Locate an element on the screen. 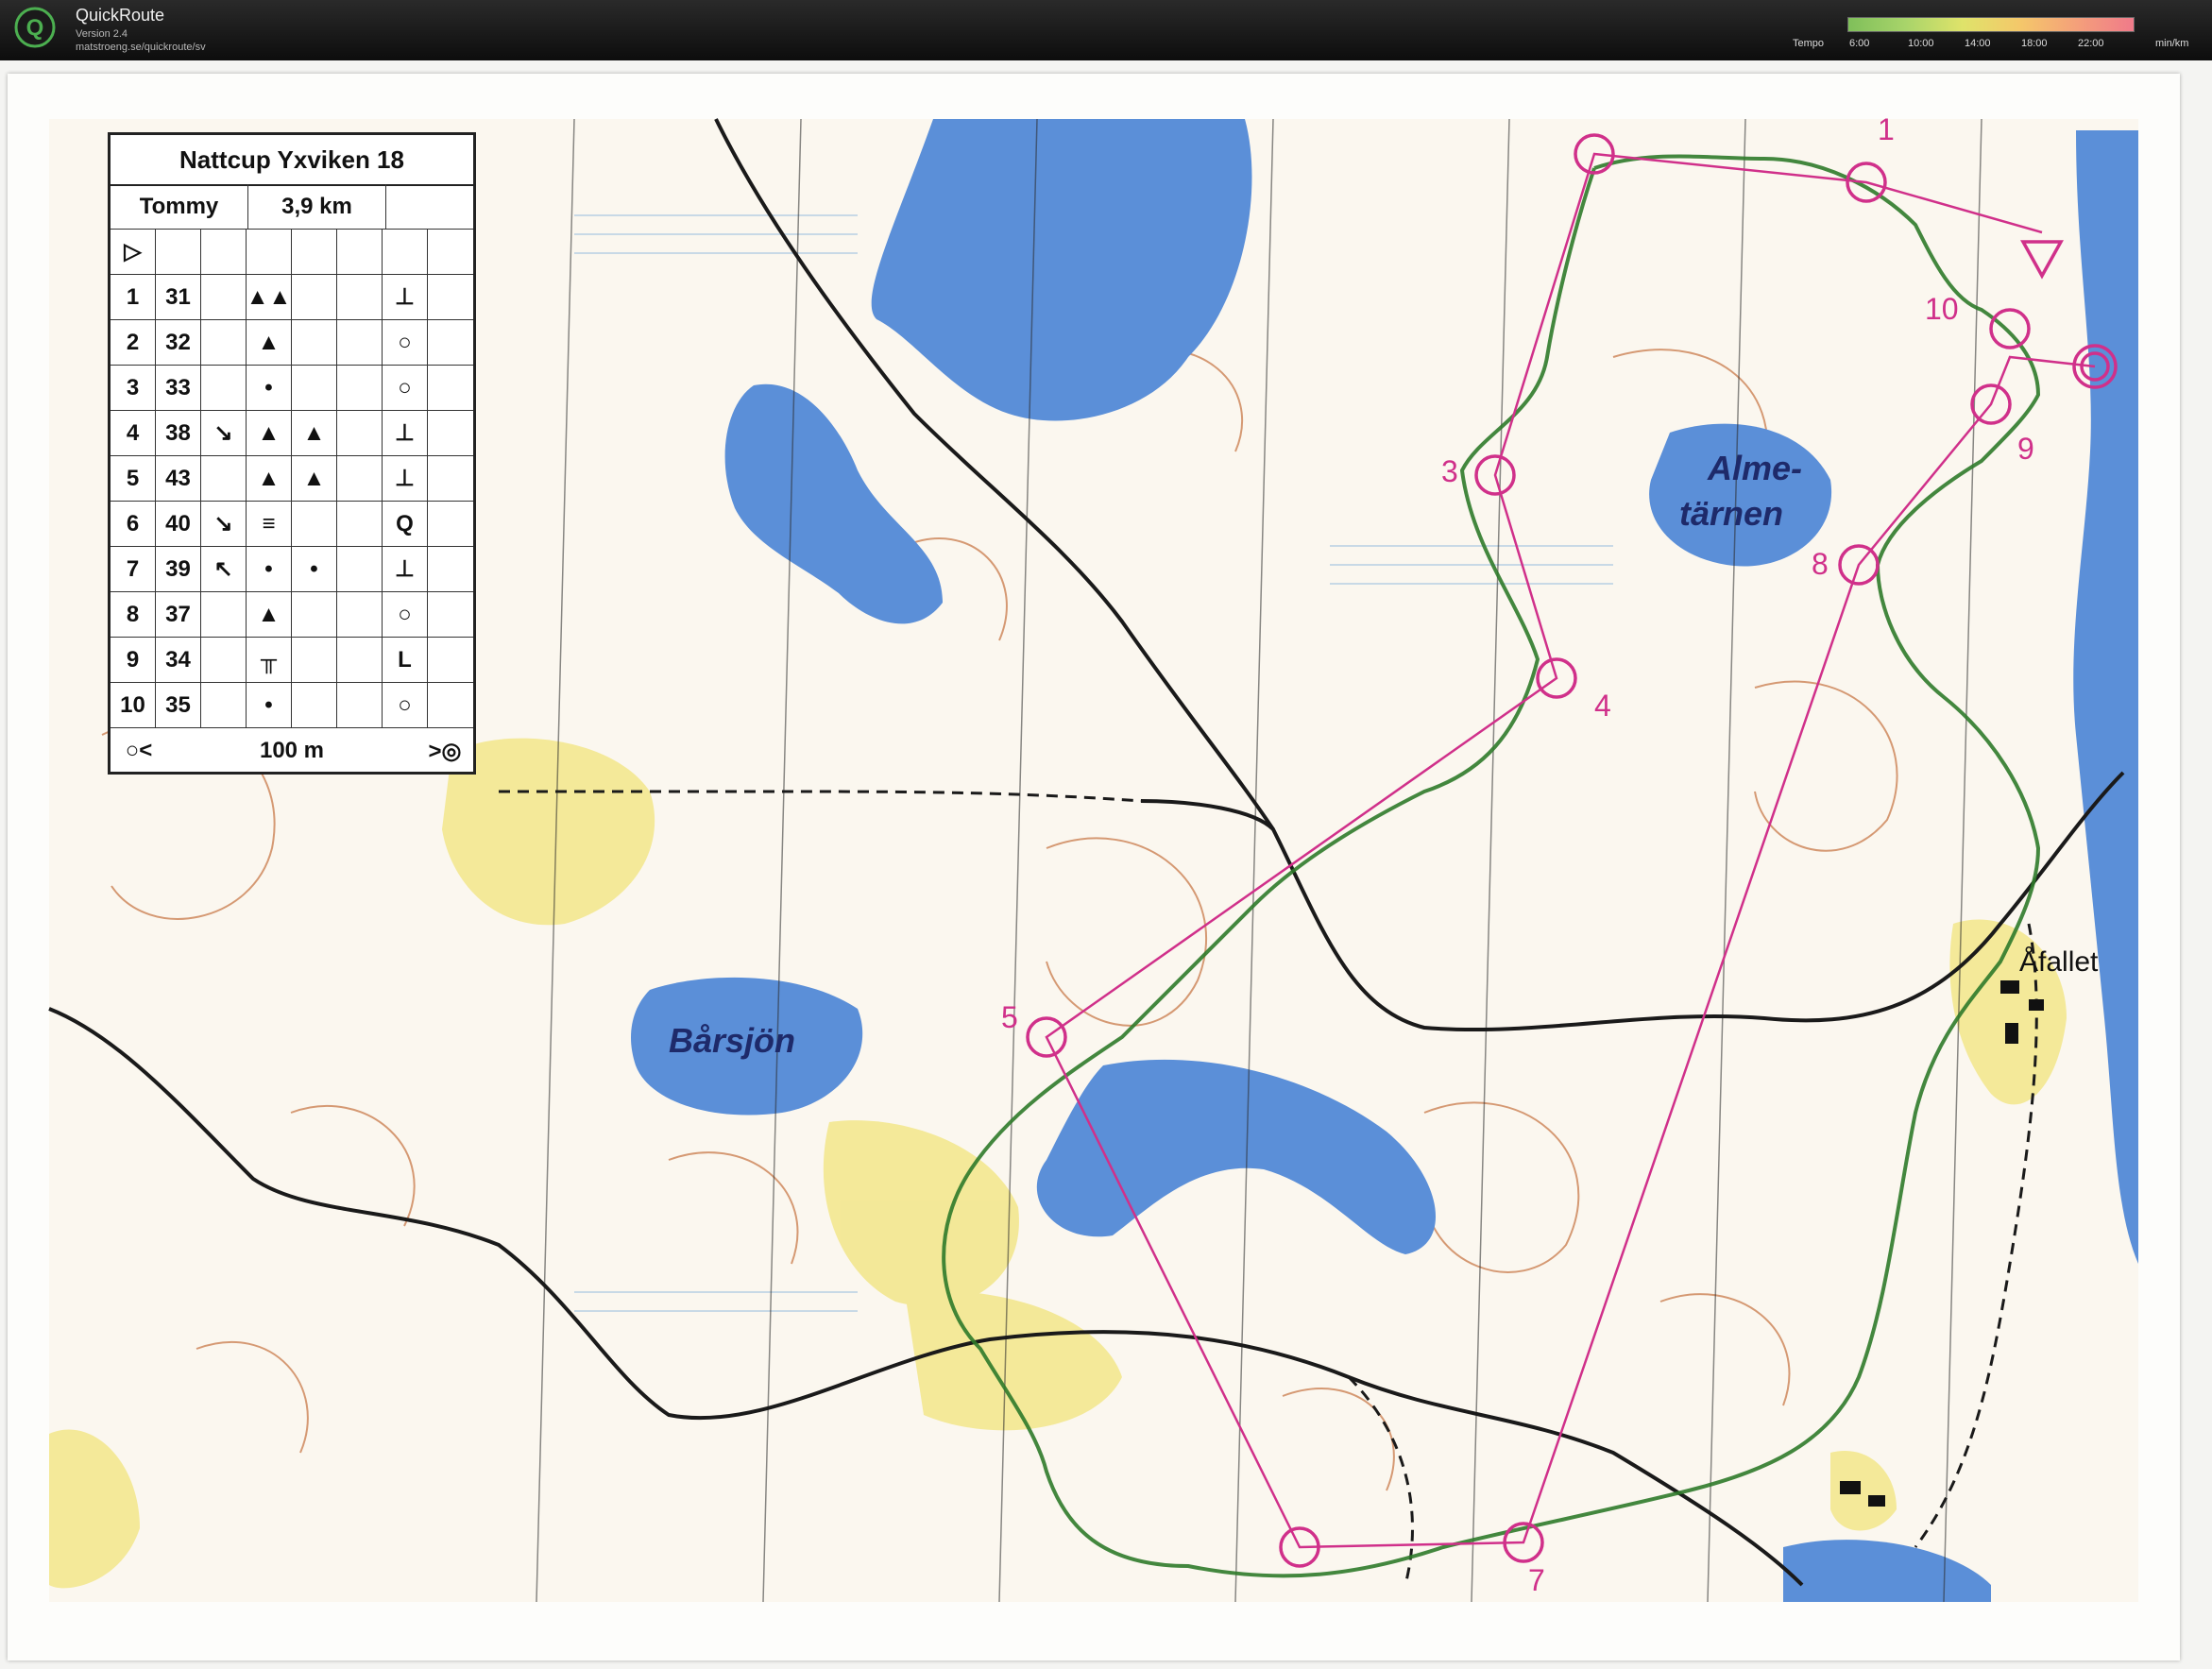 The width and height of the screenshot is (2212, 1669). control-num: 9 is located at coordinates (133, 660).